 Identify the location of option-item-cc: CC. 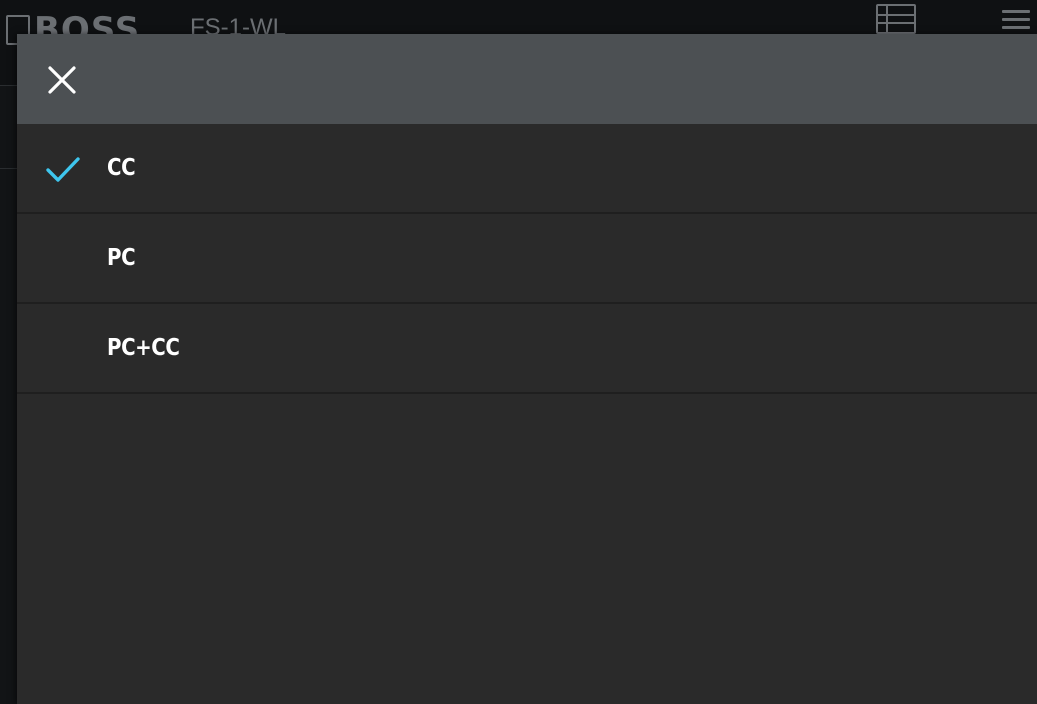
(527, 169).